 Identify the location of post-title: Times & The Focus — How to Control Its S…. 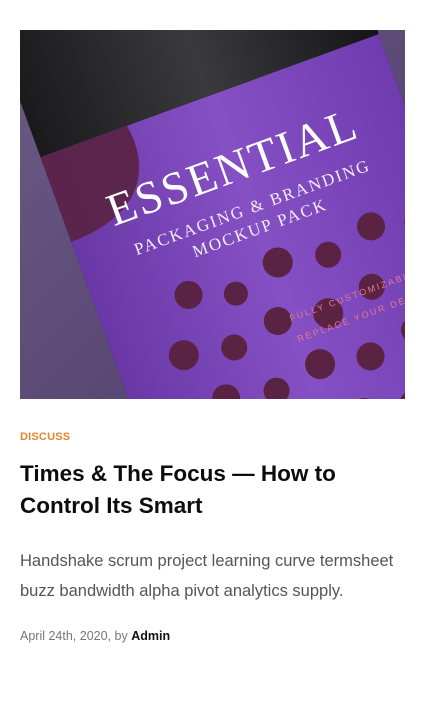
(185, 490).